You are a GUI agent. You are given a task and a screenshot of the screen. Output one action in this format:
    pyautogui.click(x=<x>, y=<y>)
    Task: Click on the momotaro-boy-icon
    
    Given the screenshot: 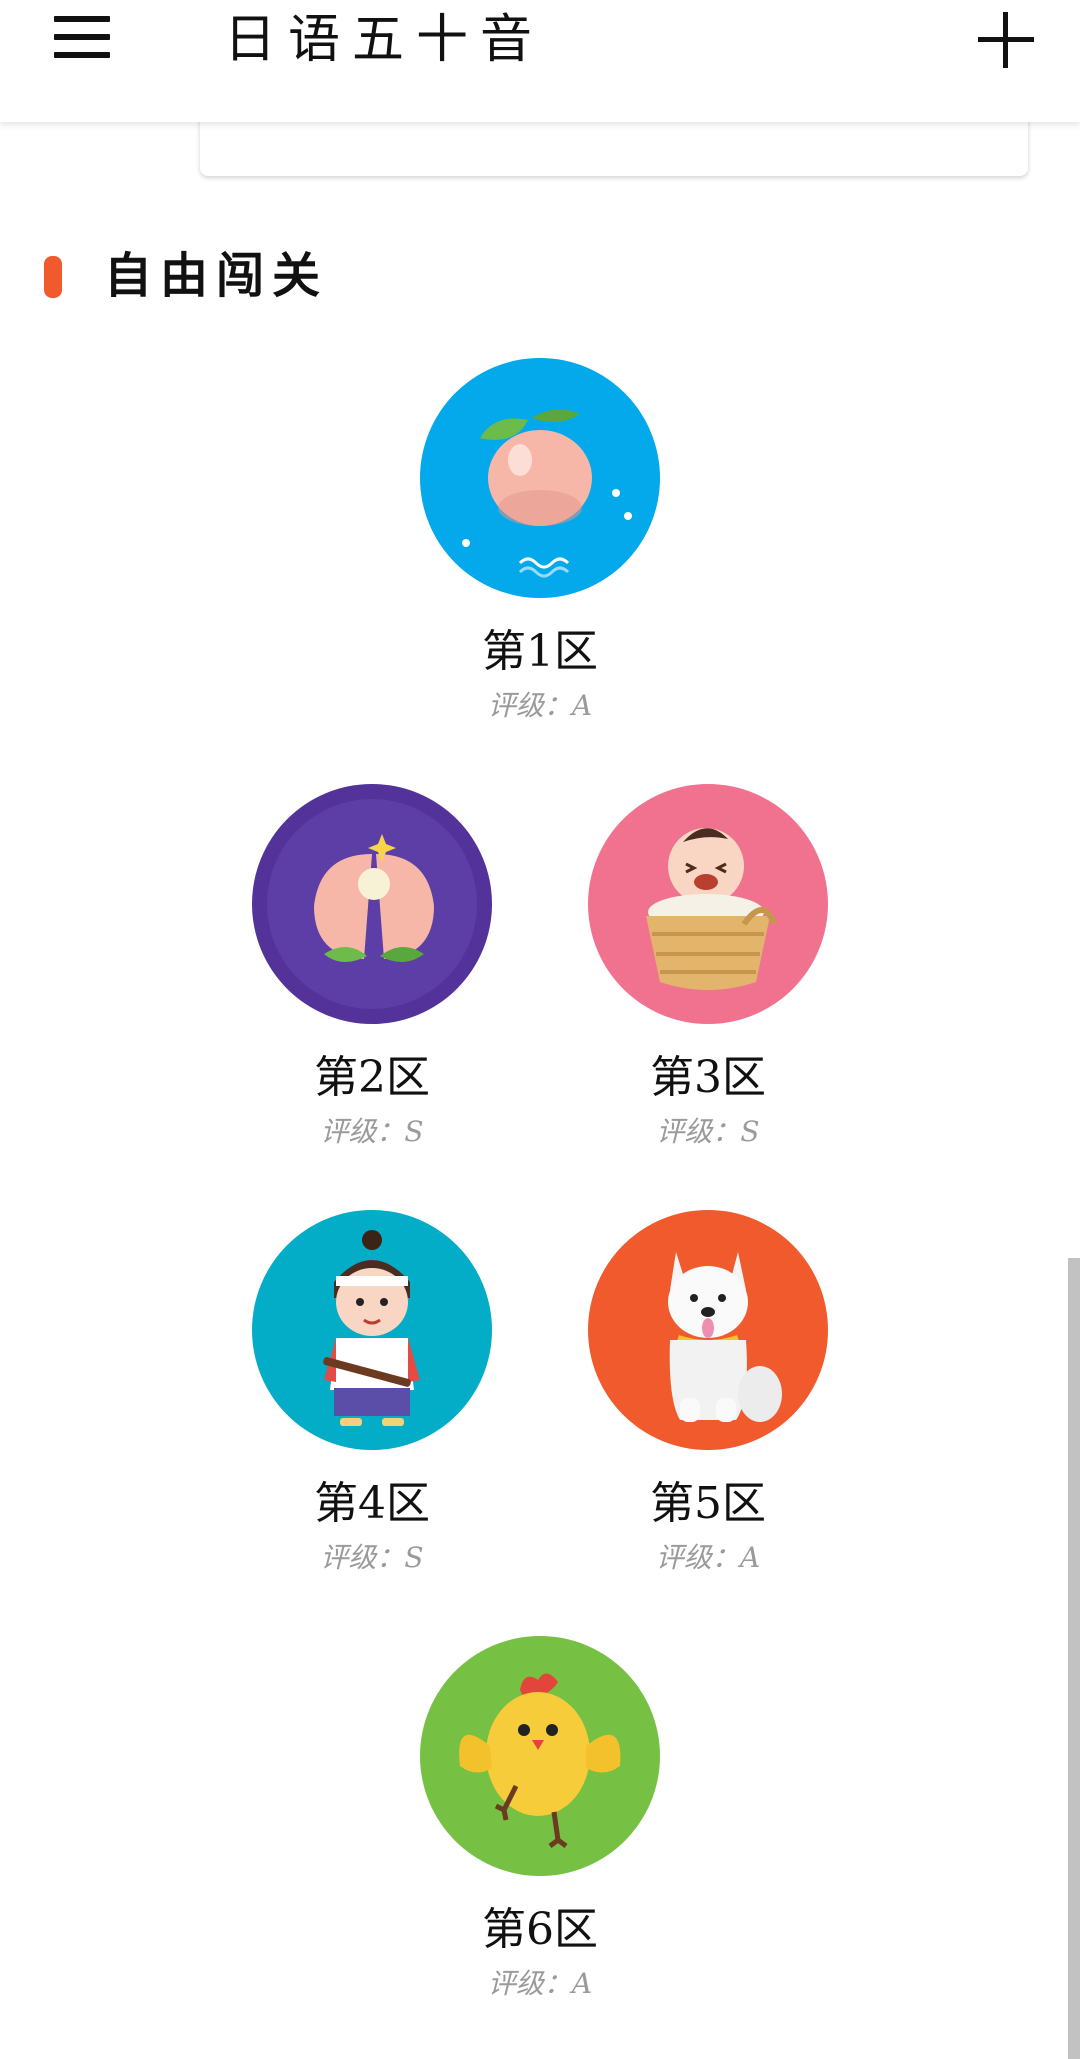 What is the action you would take?
    pyautogui.click(x=371, y=1328)
    